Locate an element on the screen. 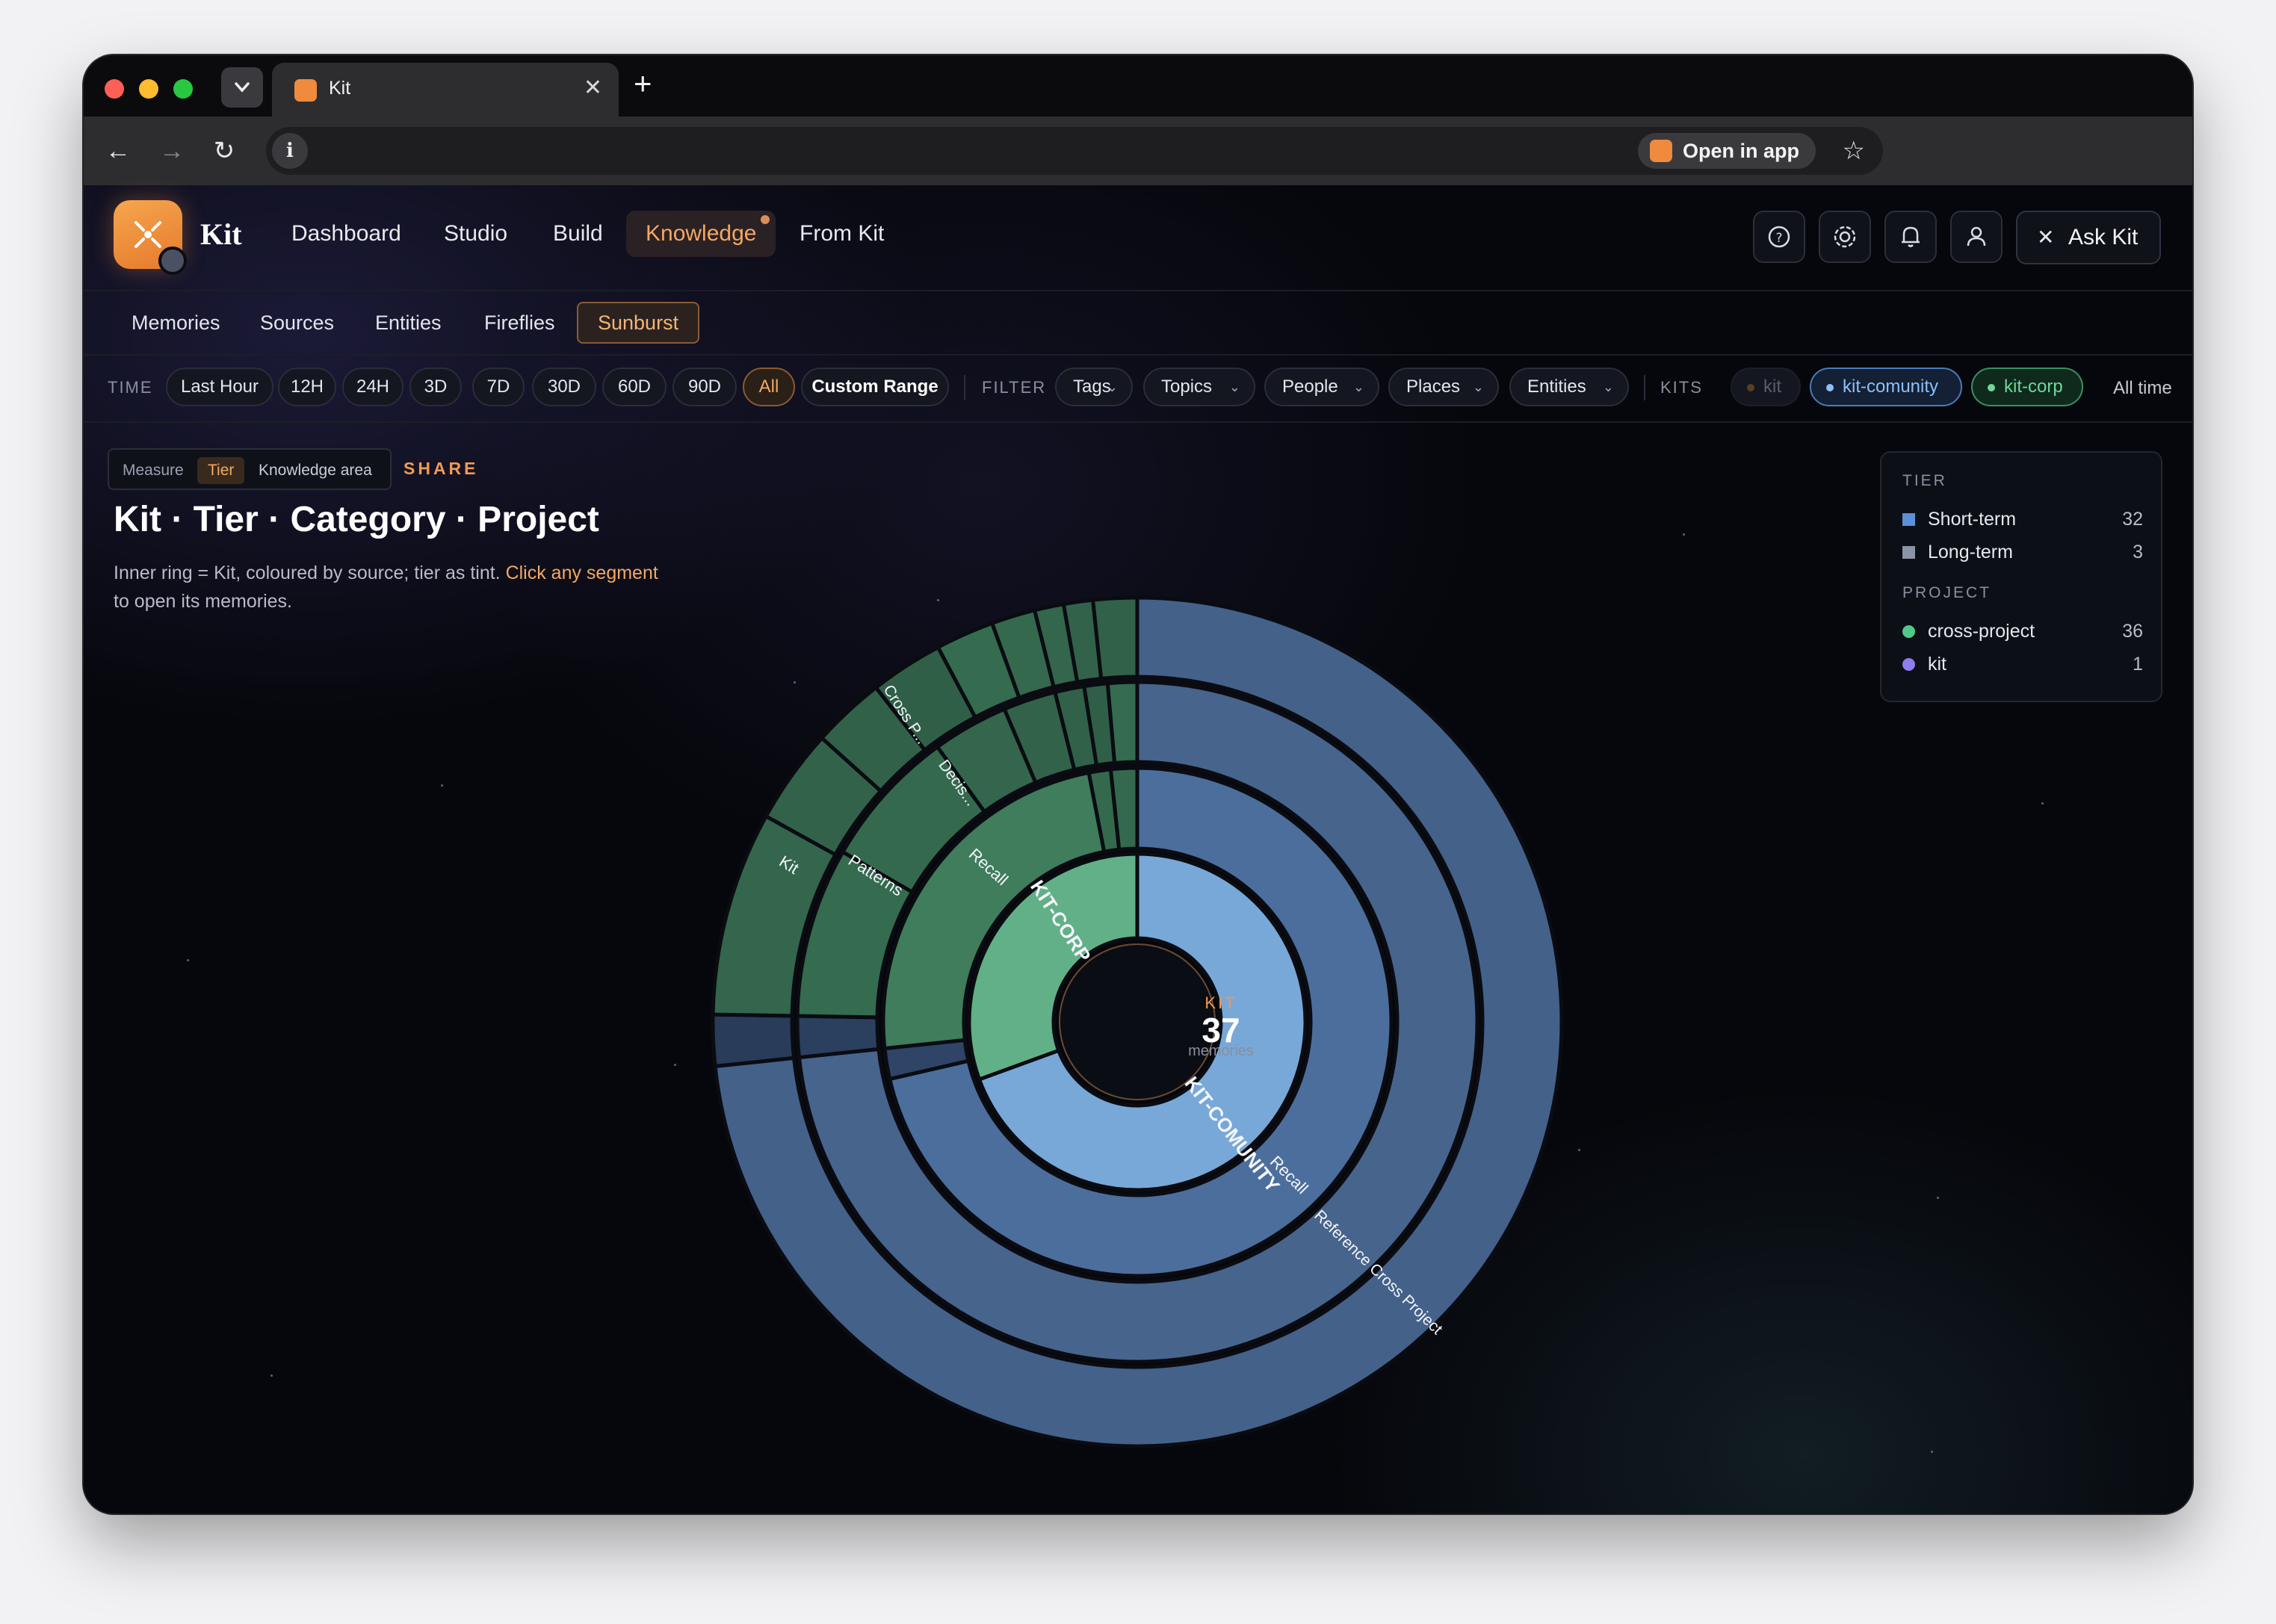 This screenshot has width=2276, height=1624. open-in-app-button: Open in app is located at coordinates (1727, 151).